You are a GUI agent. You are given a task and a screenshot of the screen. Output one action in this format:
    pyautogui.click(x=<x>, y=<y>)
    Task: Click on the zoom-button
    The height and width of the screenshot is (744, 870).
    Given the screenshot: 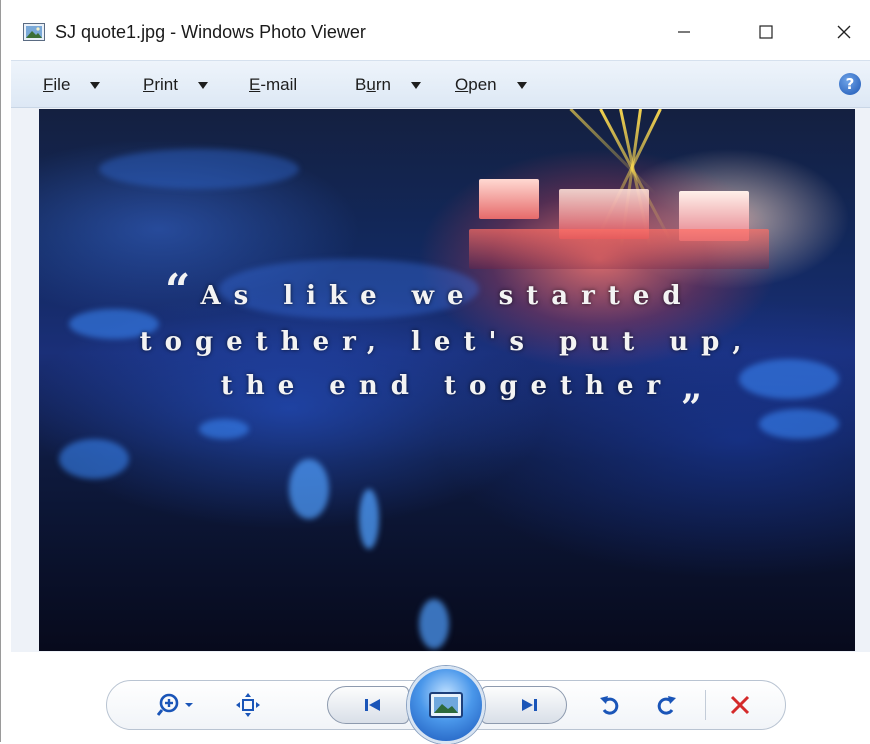 What is the action you would take?
    pyautogui.click(x=179, y=705)
    